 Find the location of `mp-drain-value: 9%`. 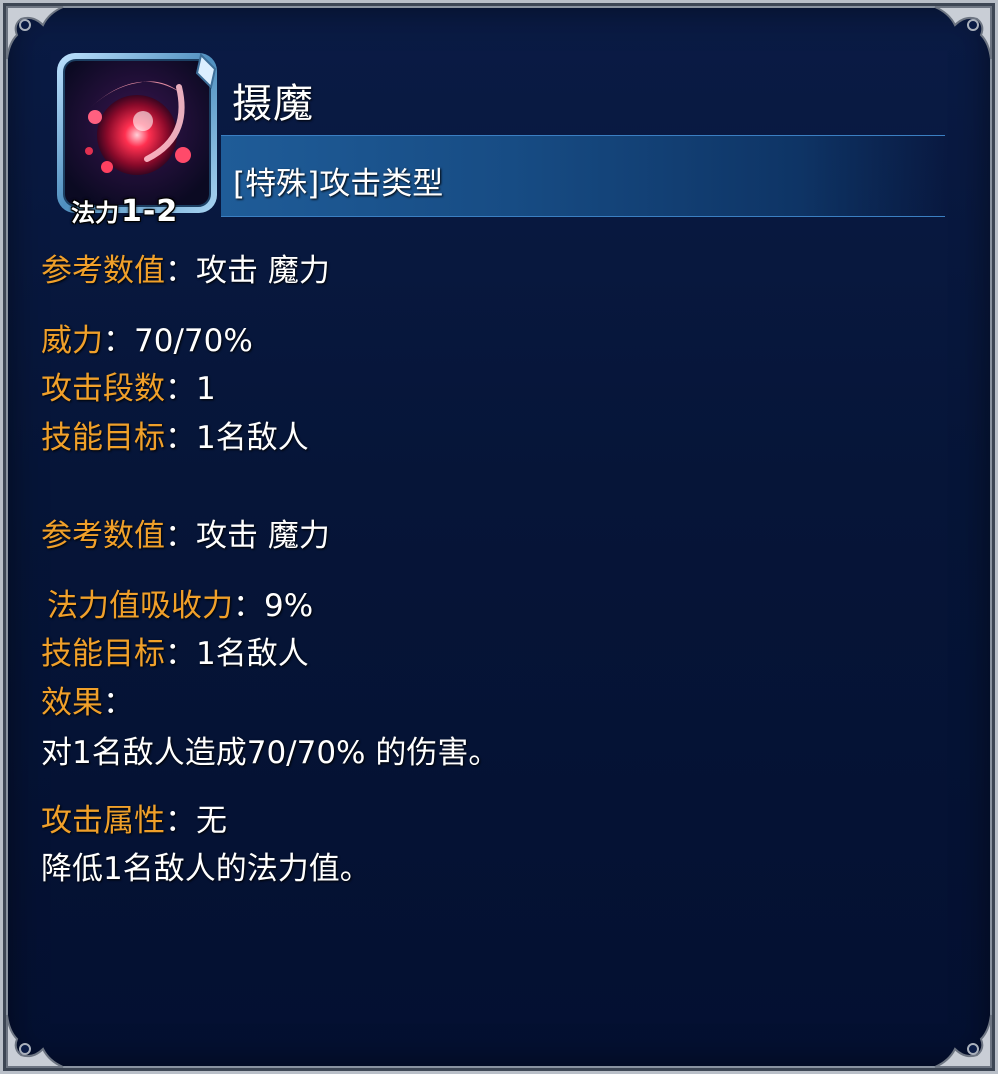

mp-drain-value: 9% is located at coordinates (289, 606).